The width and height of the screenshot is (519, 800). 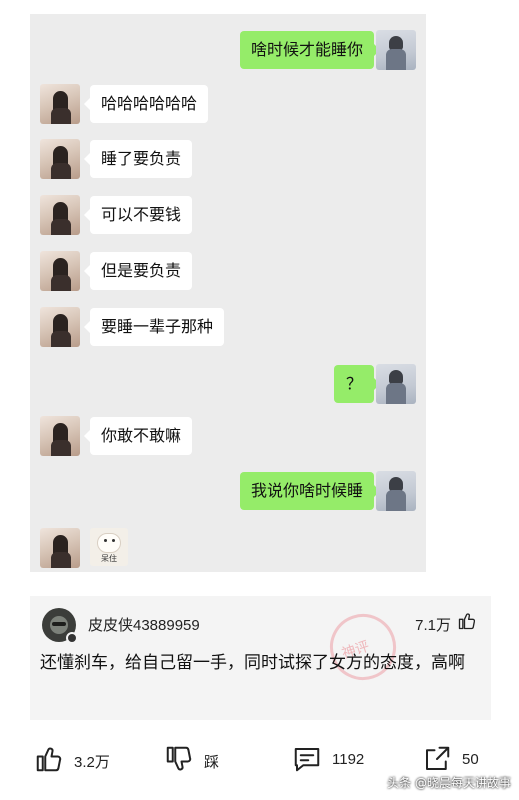 I want to click on top-comment-stamp: 神评, so click(x=363, y=647).